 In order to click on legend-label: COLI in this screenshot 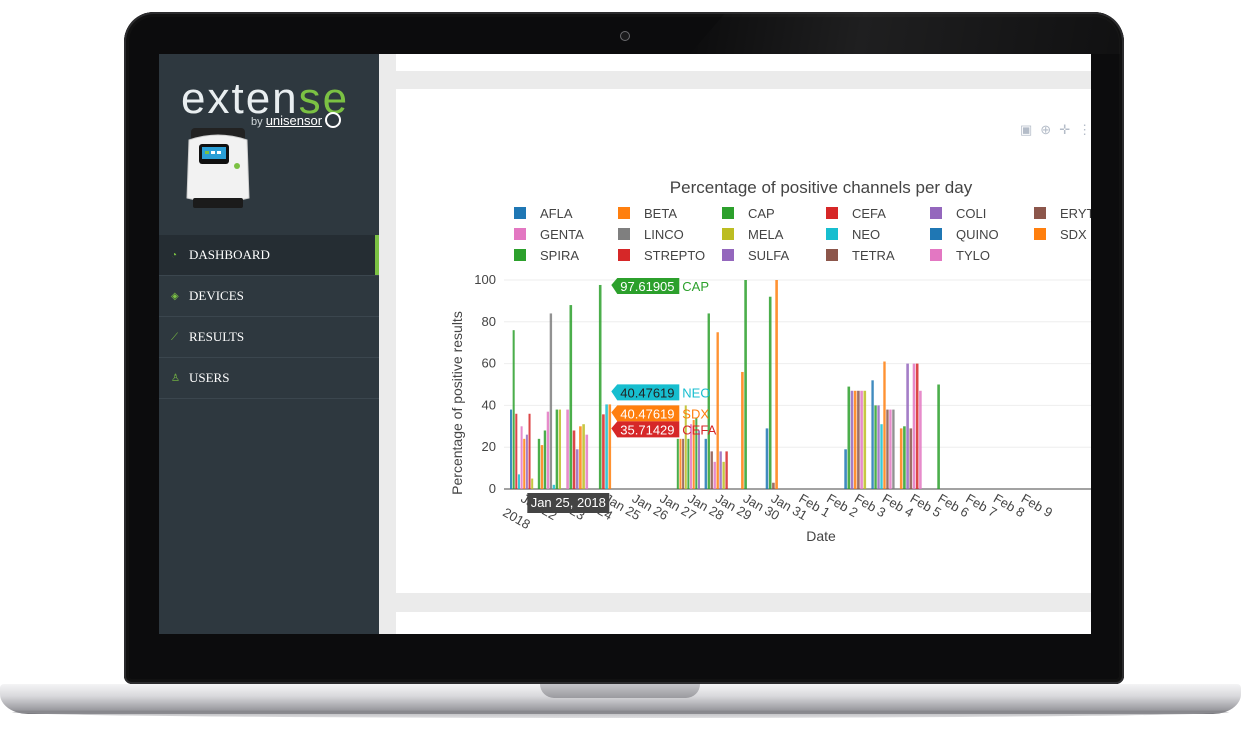, I will do `click(971, 213)`.